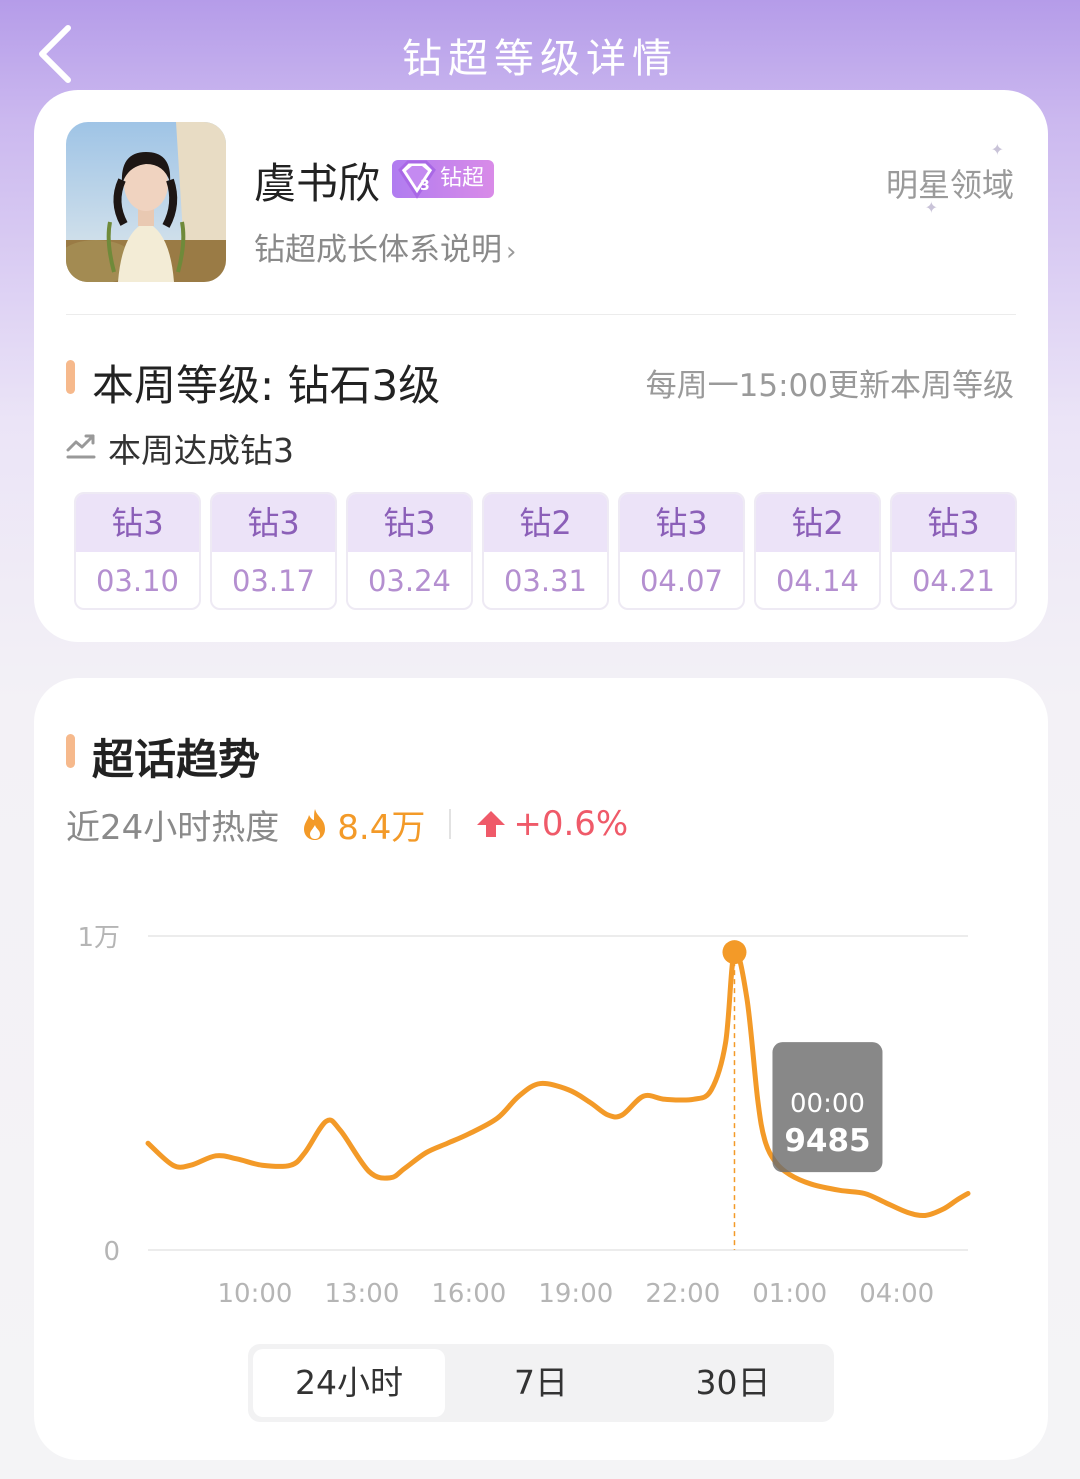  What do you see at coordinates (997, 149) in the screenshot?
I see `sparkle-icon: ✦` at bounding box center [997, 149].